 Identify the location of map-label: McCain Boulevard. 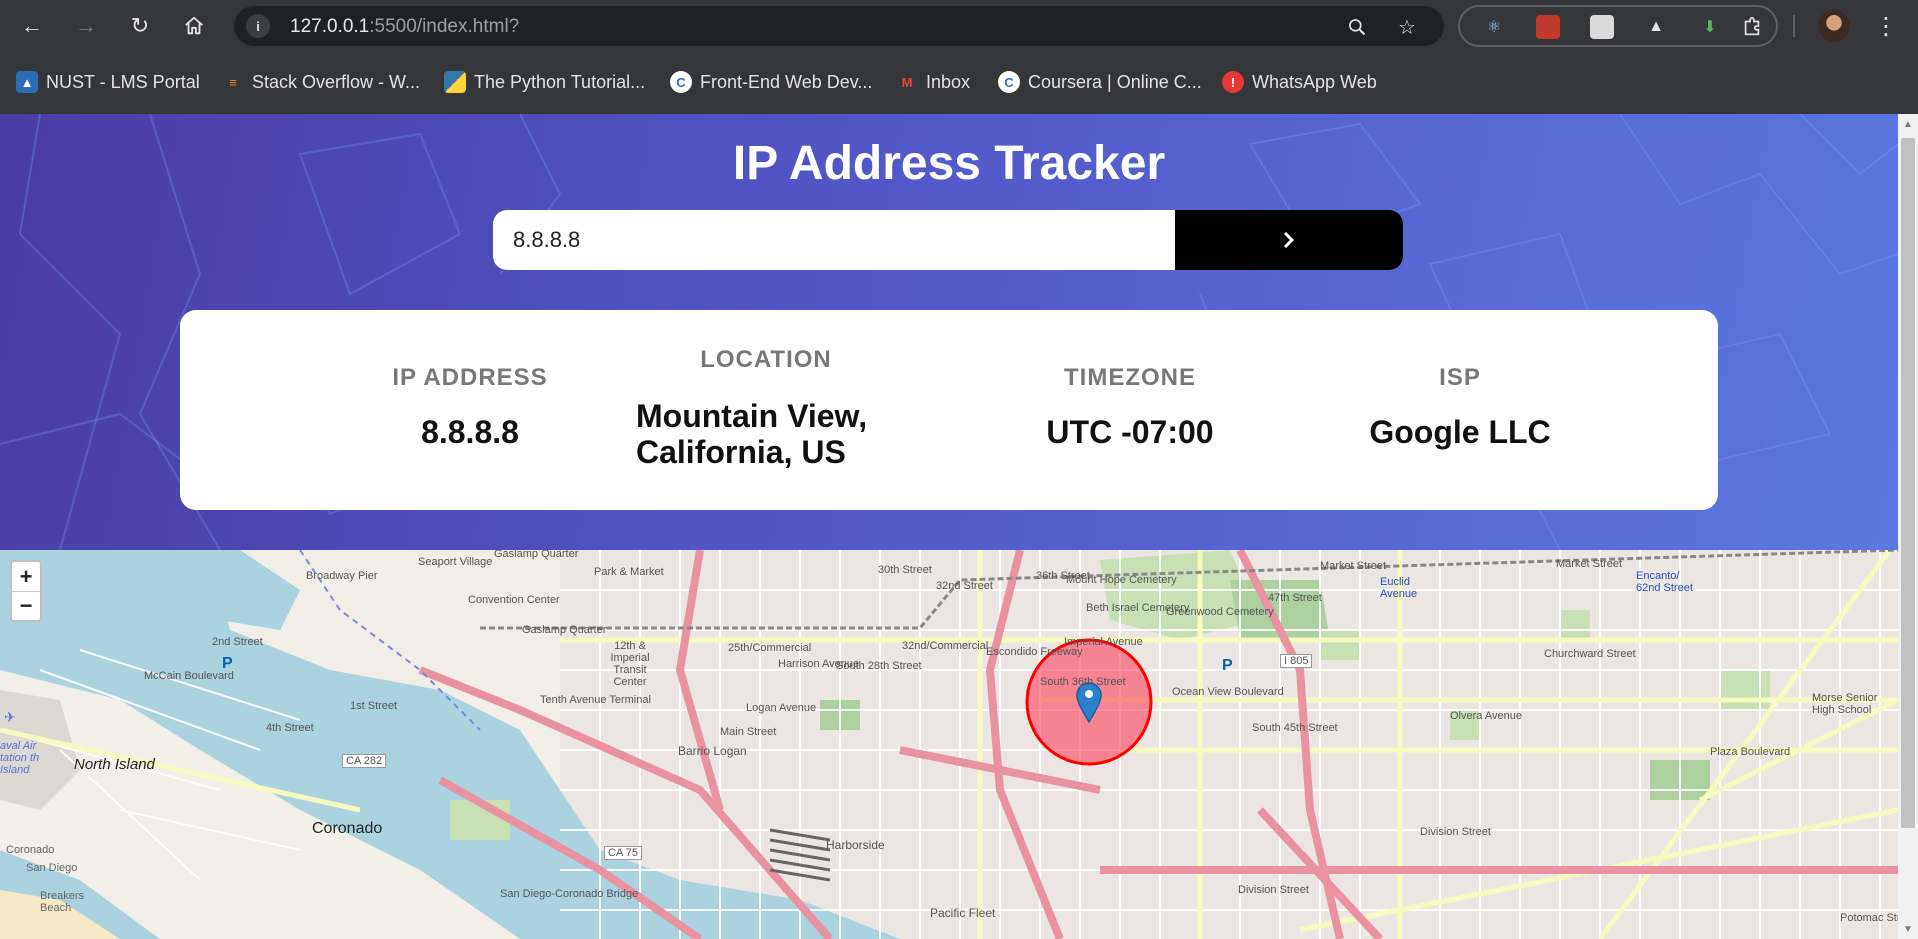
(189, 676).